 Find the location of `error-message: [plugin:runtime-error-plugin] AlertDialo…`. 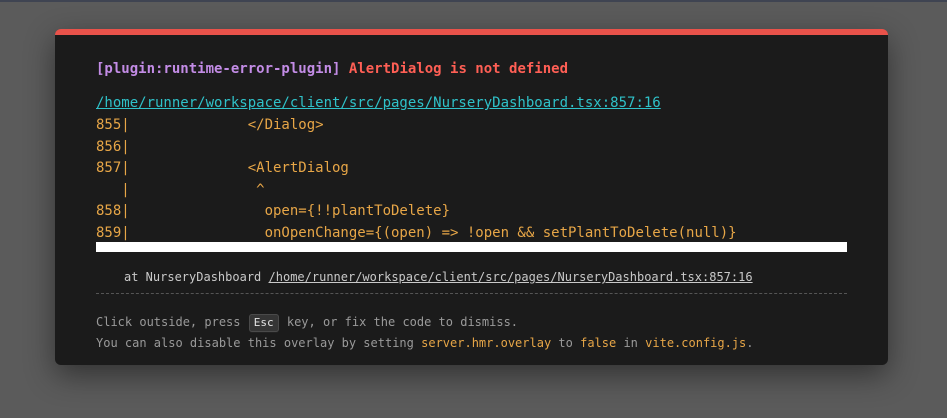

error-message: [plugin:runtime-error-plugin] AlertDialo… is located at coordinates (332, 69).